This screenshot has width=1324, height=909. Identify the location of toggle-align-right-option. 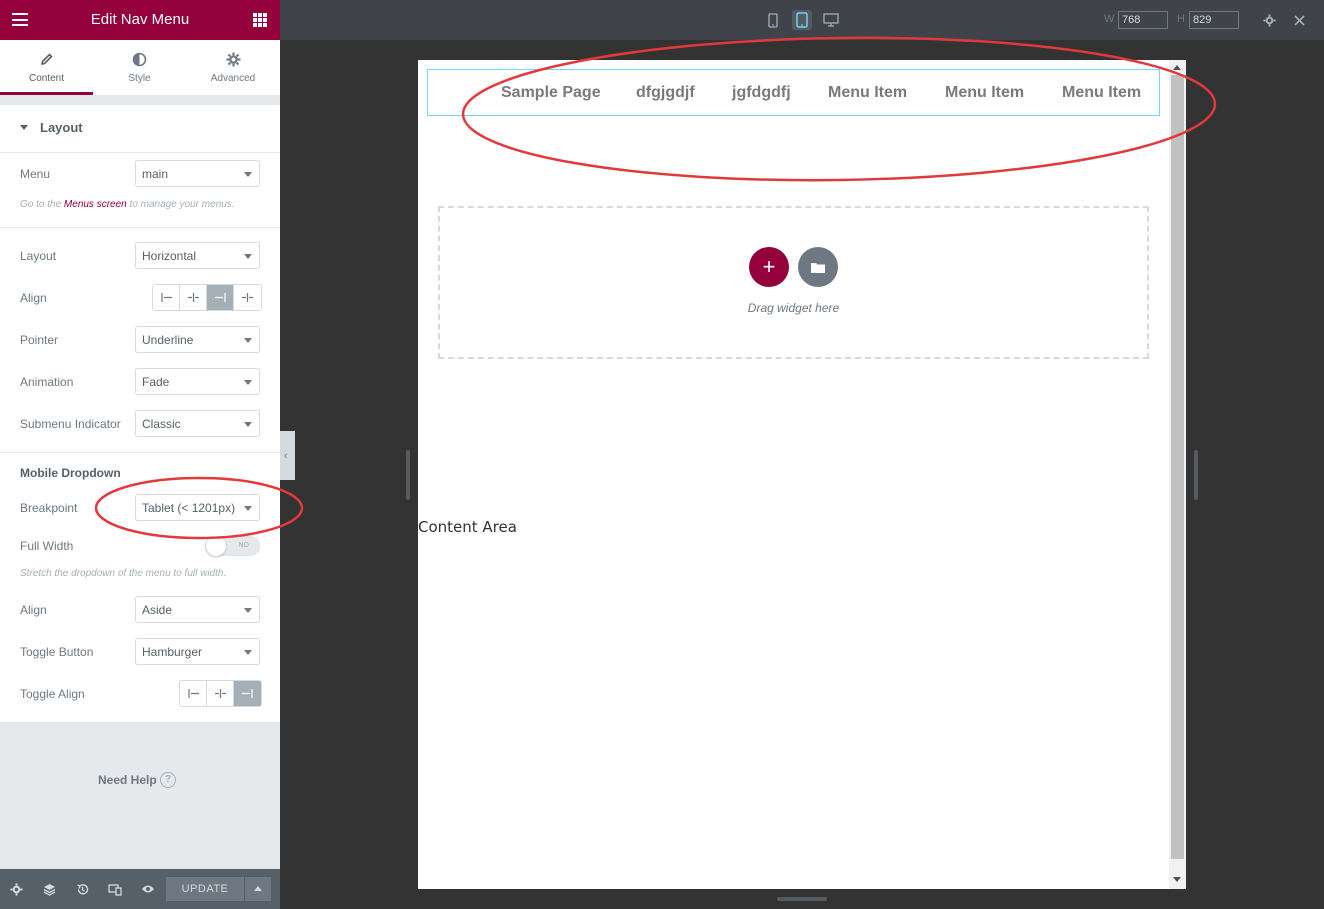
(247, 693).